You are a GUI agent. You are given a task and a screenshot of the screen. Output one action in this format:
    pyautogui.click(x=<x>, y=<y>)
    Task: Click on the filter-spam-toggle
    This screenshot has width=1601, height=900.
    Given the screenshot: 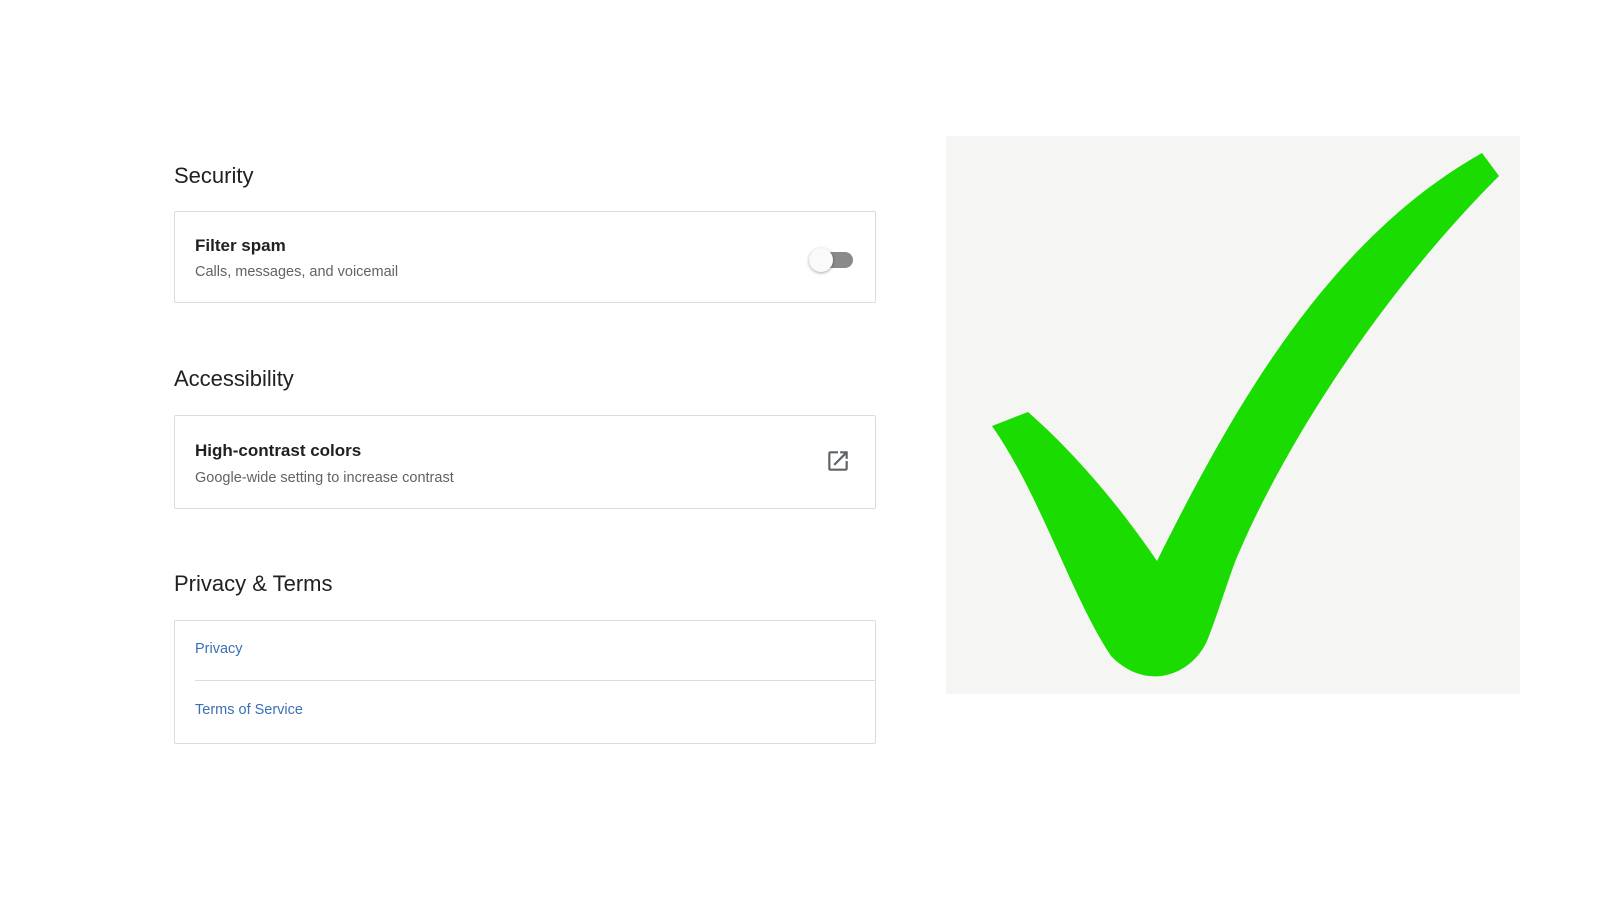 What is the action you would take?
    pyautogui.click(x=832, y=260)
    